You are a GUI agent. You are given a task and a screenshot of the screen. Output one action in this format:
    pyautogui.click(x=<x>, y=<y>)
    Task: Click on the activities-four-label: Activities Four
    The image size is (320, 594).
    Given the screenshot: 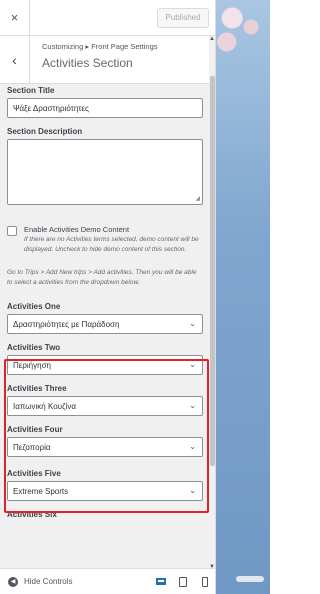 What is the action you would take?
    pyautogui.click(x=35, y=429)
    